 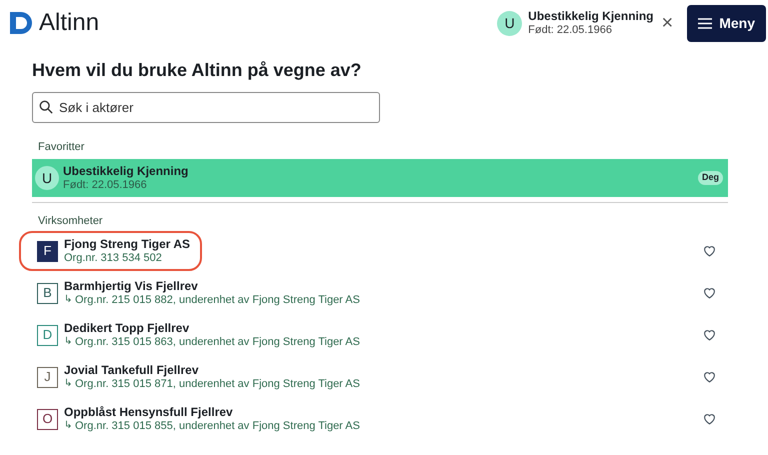 What do you see at coordinates (127, 244) in the screenshot?
I see `company-name: Fjong Streng Tiger AS` at bounding box center [127, 244].